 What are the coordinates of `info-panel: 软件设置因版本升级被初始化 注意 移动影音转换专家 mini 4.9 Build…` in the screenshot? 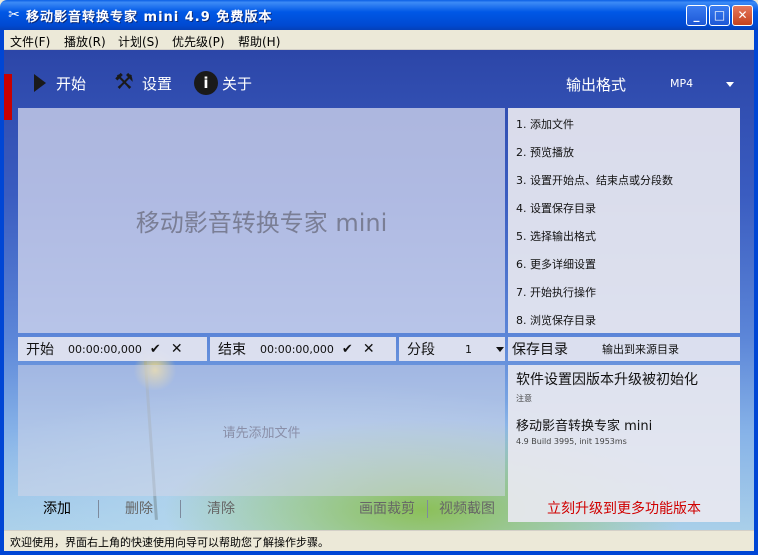 It's located at (624, 430).